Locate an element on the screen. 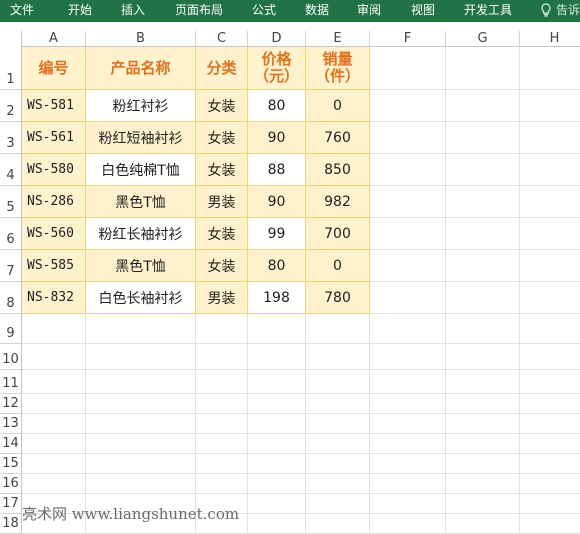 The height and width of the screenshot is (534, 580). table-cell: 198 is located at coordinates (277, 298).